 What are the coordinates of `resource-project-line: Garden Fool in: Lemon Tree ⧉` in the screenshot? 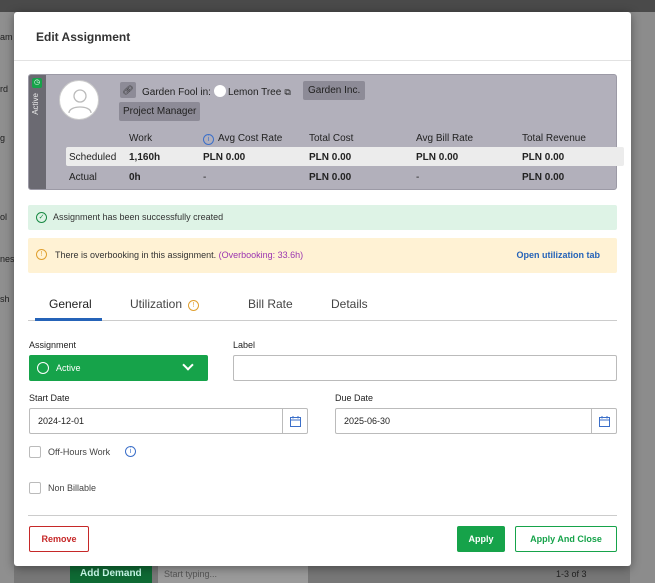 It's located at (216, 91).